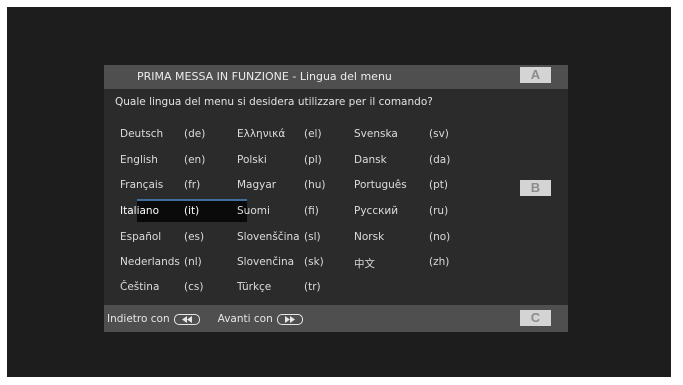  What do you see at coordinates (439, 160) in the screenshot?
I see `language-option-code: (da)` at bounding box center [439, 160].